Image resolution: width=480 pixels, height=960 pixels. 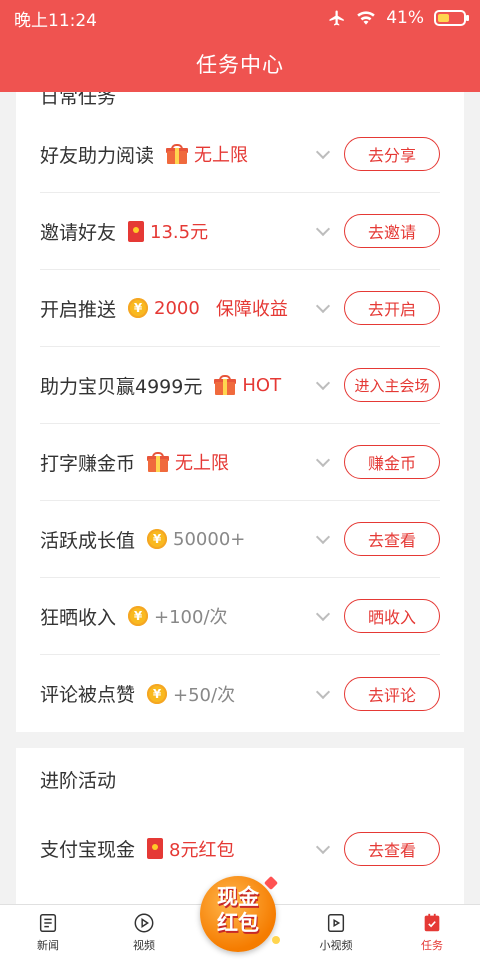 I want to click on task-title: 狂晒收入, so click(x=78, y=617).